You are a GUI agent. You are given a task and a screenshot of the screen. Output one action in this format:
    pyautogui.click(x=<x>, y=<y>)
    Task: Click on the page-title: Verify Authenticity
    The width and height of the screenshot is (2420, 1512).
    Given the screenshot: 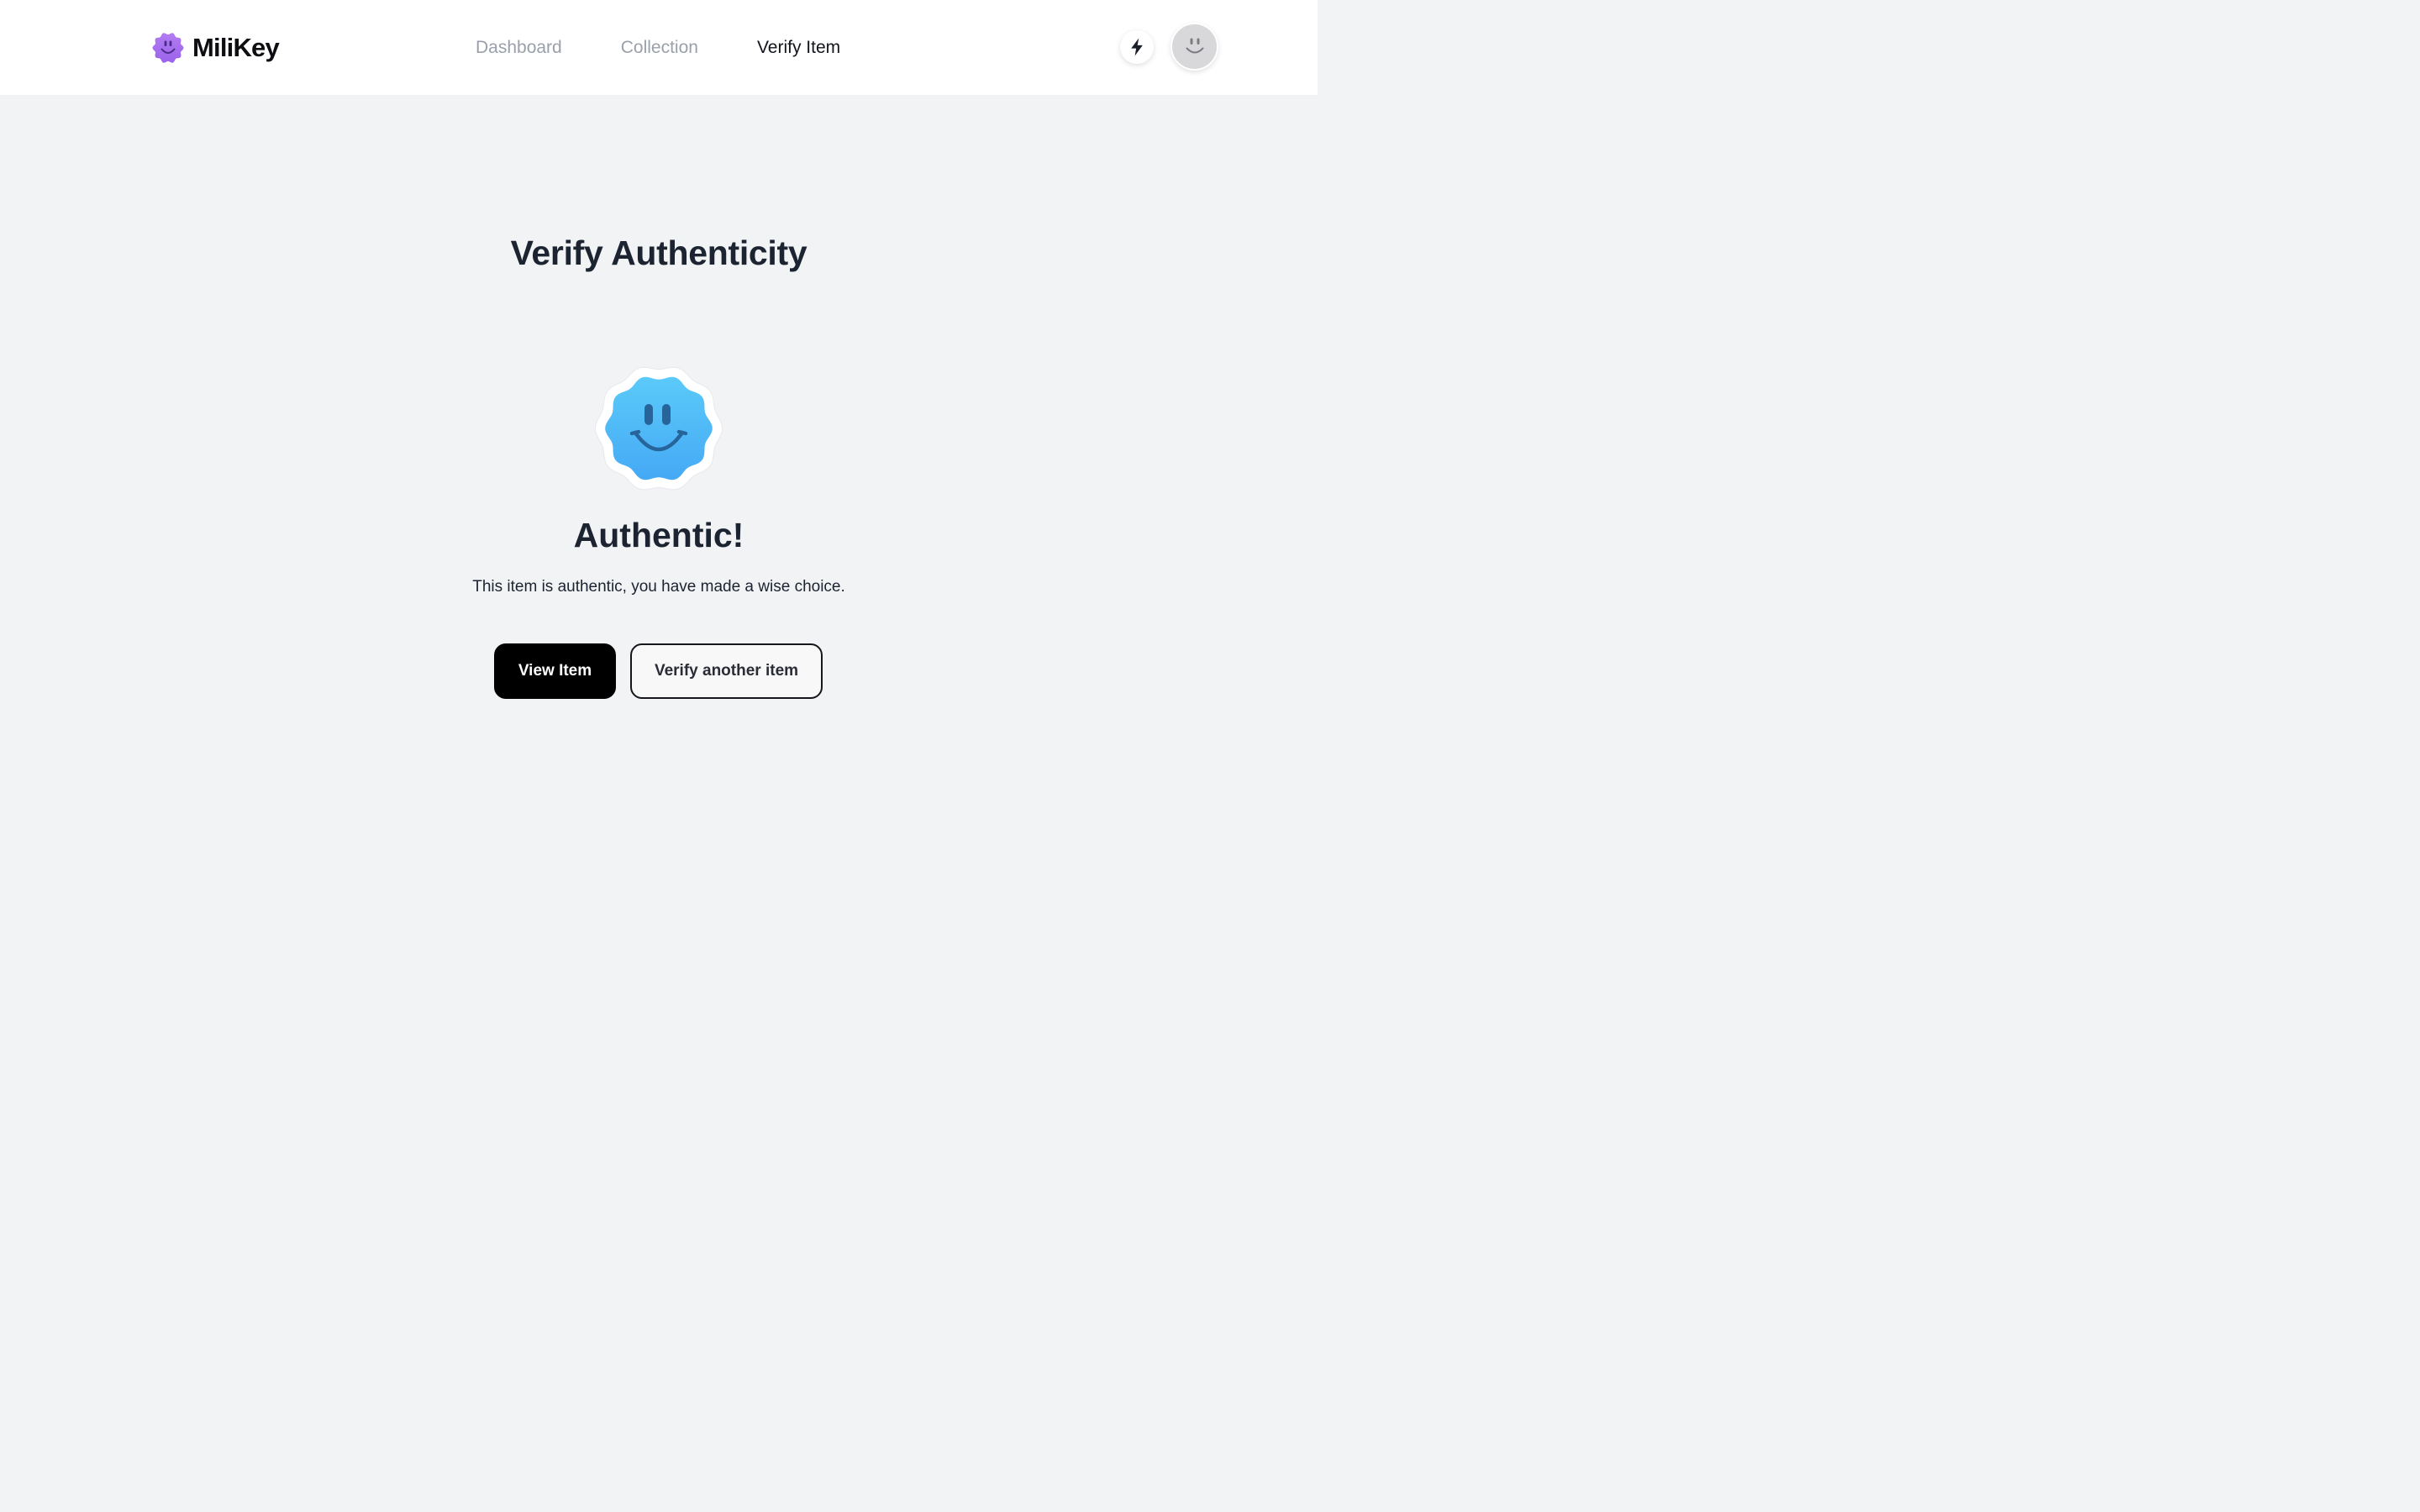 What is the action you would take?
    pyautogui.click(x=659, y=253)
    